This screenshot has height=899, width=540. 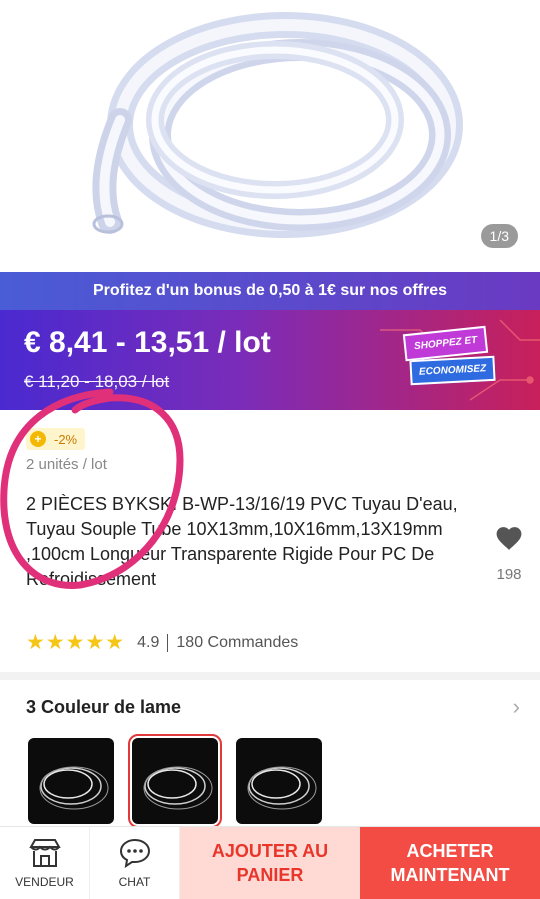 I want to click on wishlist-count: 198, so click(x=509, y=574).